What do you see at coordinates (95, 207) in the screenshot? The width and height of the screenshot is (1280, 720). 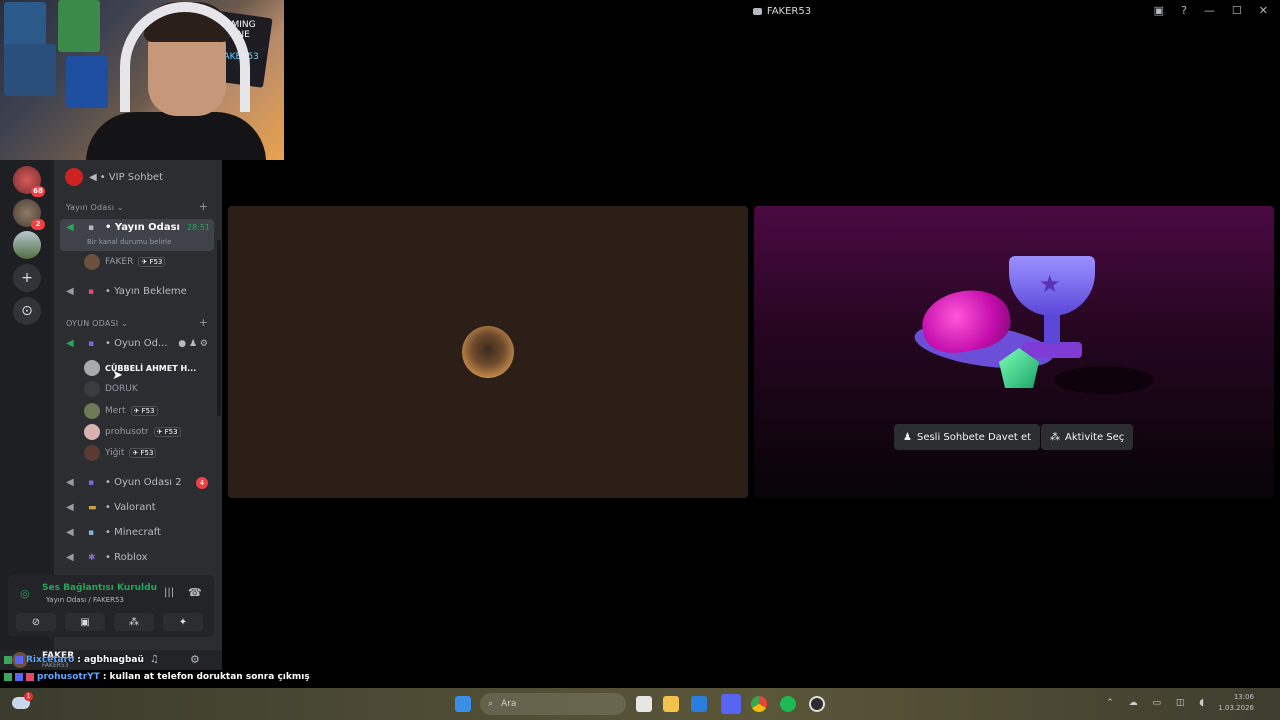 I see `category-yayin: Yayın Odası ⌄` at bounding box center [95, 207].